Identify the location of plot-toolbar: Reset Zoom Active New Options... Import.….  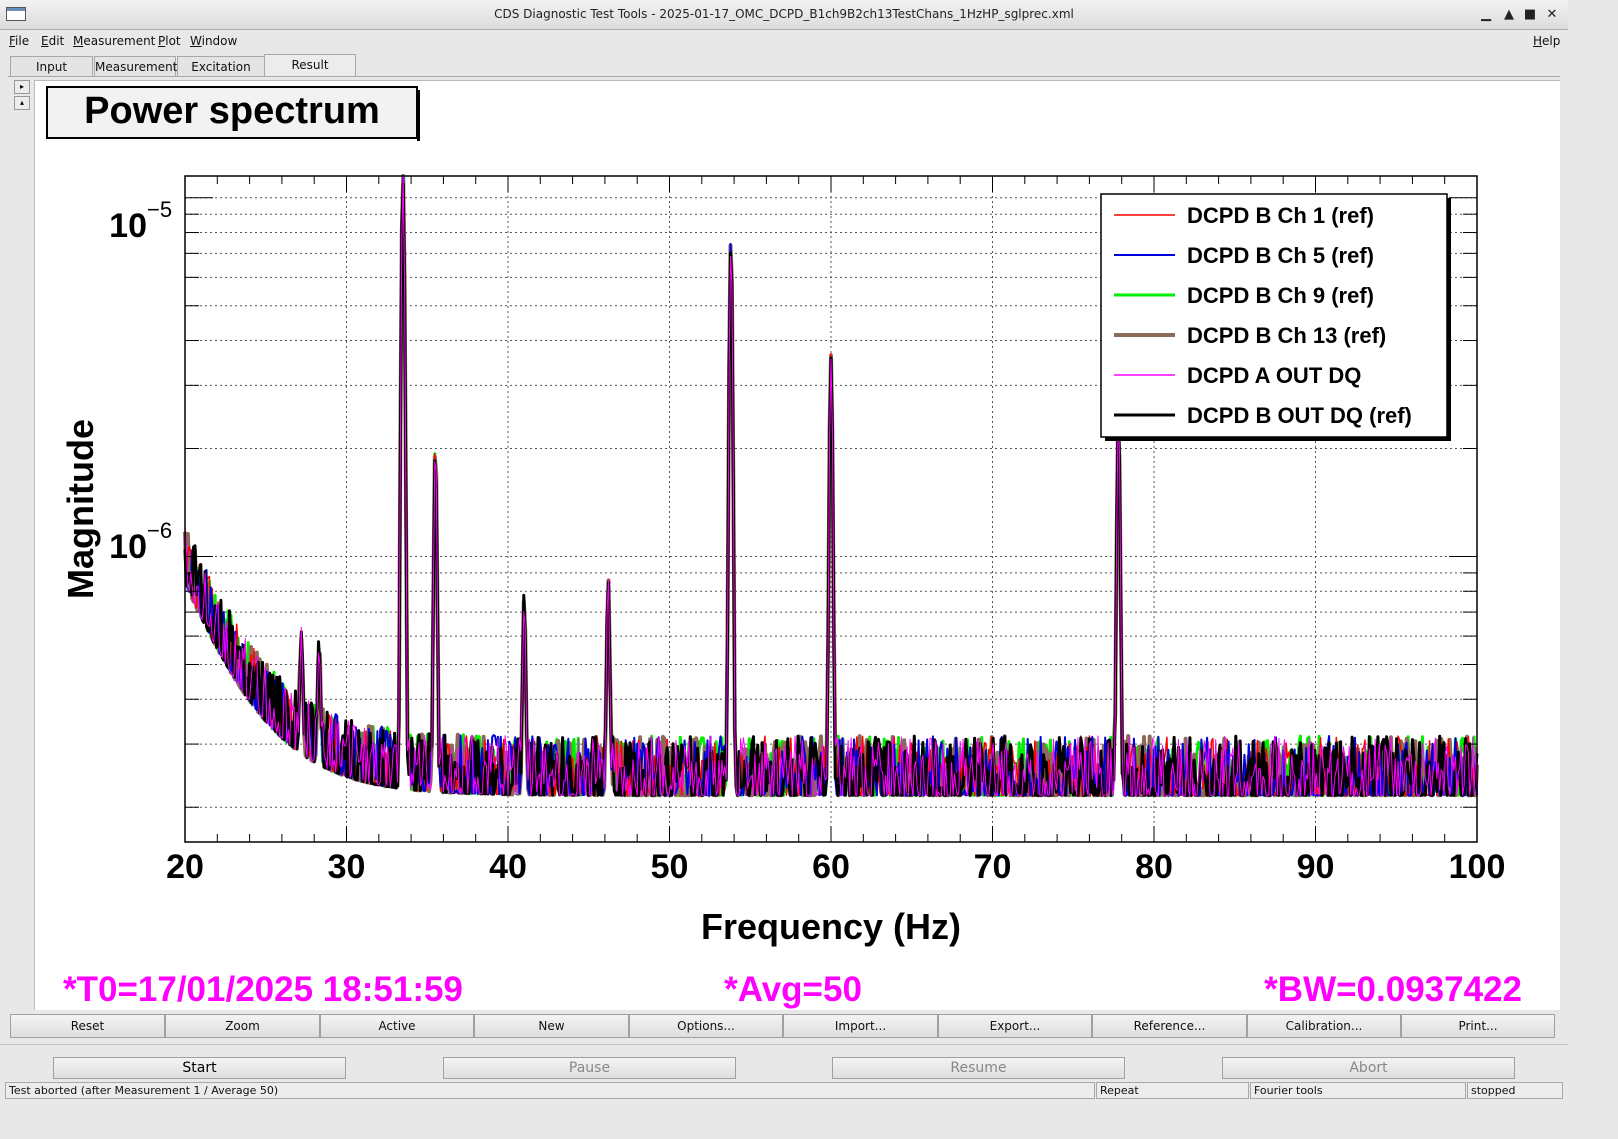
(782, 1027).